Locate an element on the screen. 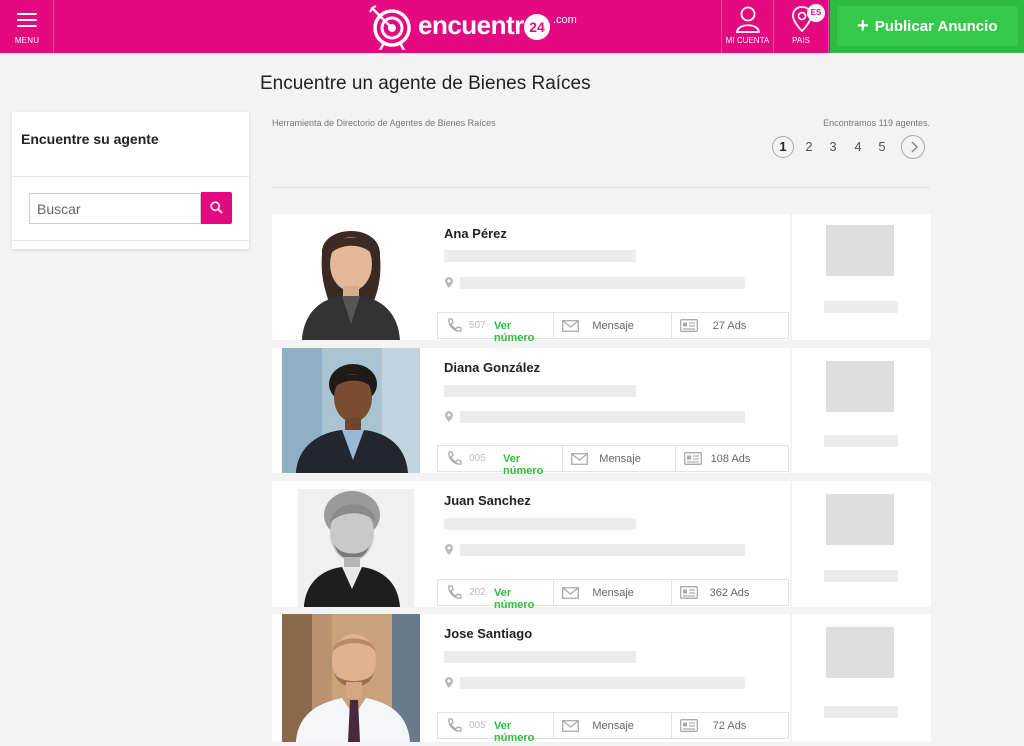 The width and height of the screenshot is (1024, 746). logo-suffix: .com is located at coordinates (565, 20).